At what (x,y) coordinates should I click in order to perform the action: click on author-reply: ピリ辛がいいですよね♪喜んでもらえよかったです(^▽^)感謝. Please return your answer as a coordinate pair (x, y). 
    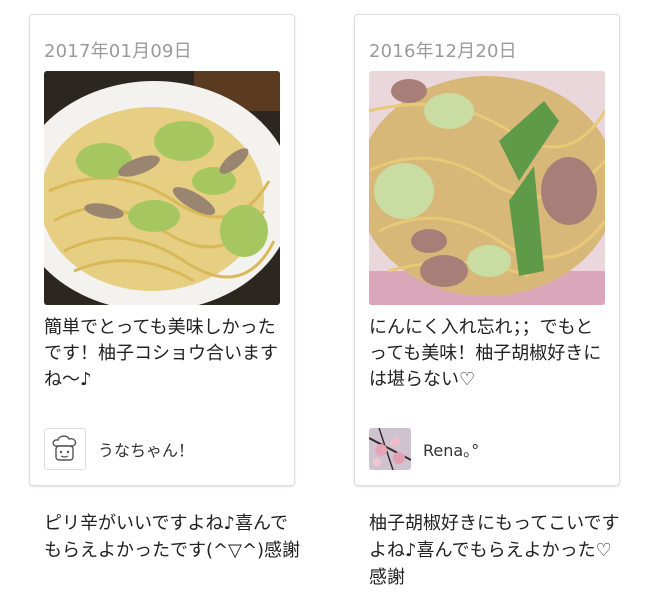
    Looking at the image, I should click on (172, 537).